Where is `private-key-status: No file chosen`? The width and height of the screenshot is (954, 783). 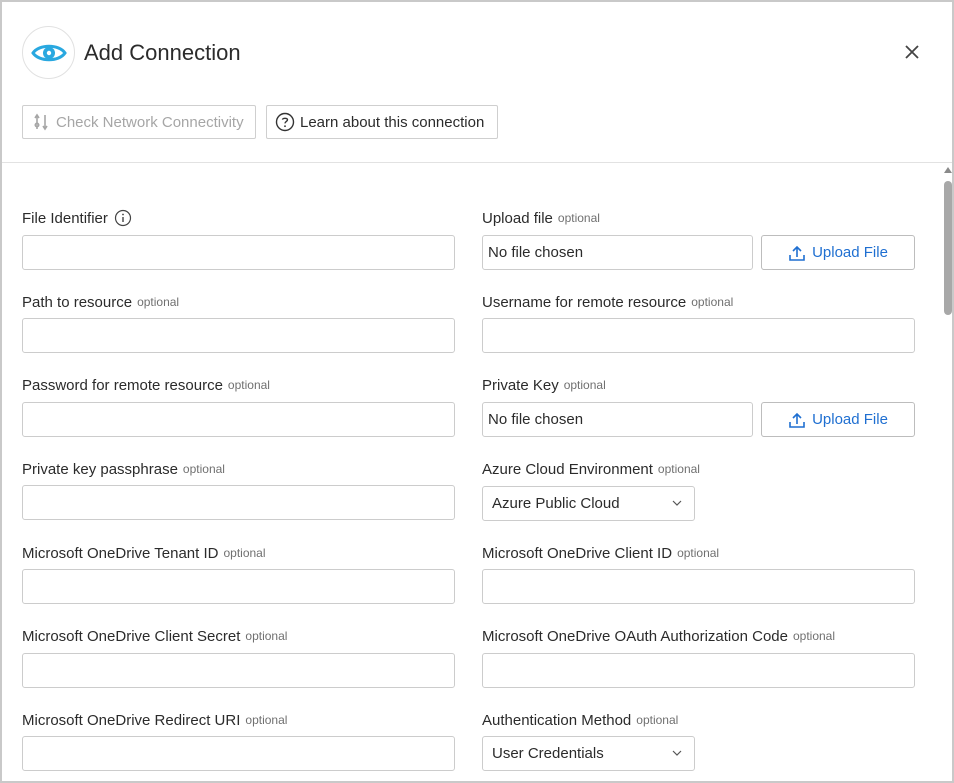 private-key-status: No file chosen is located at coordinates (617, 419).